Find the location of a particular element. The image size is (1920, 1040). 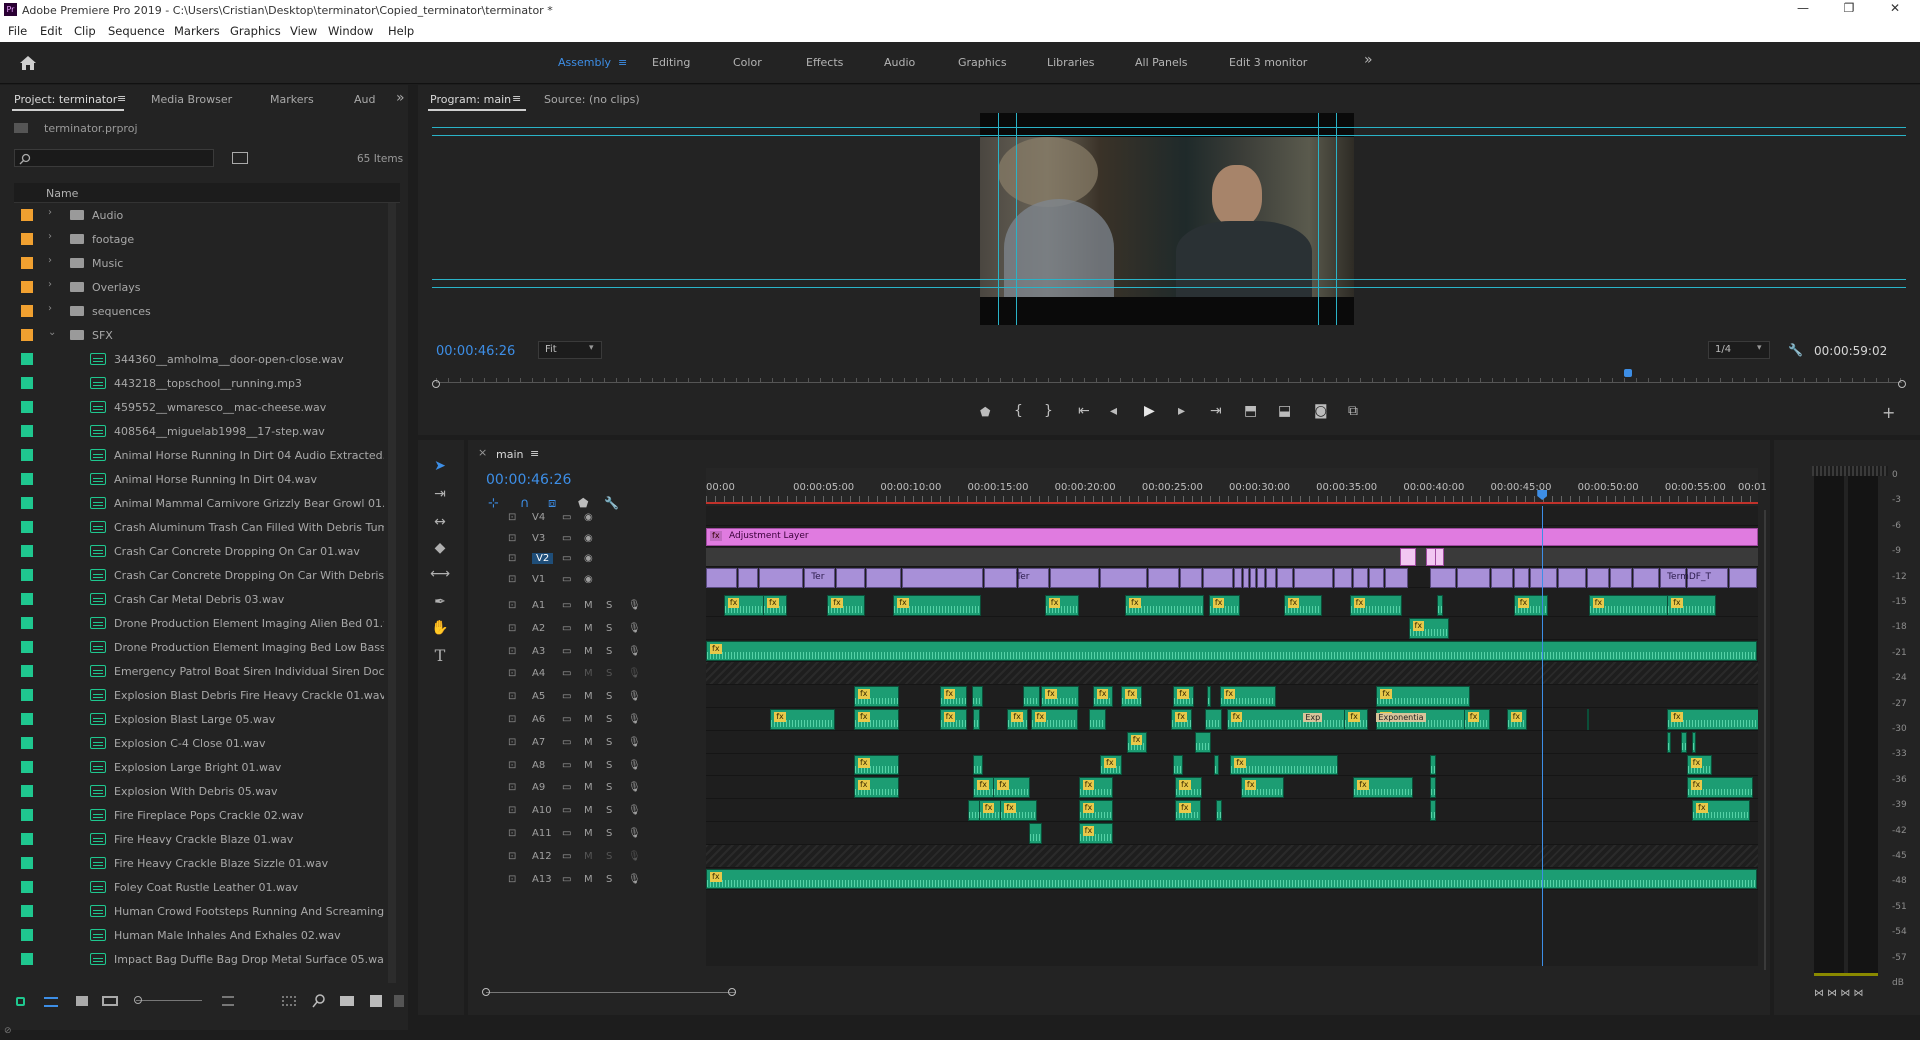

button-editor-add-icon: + is located at coordinates (1888, 412).